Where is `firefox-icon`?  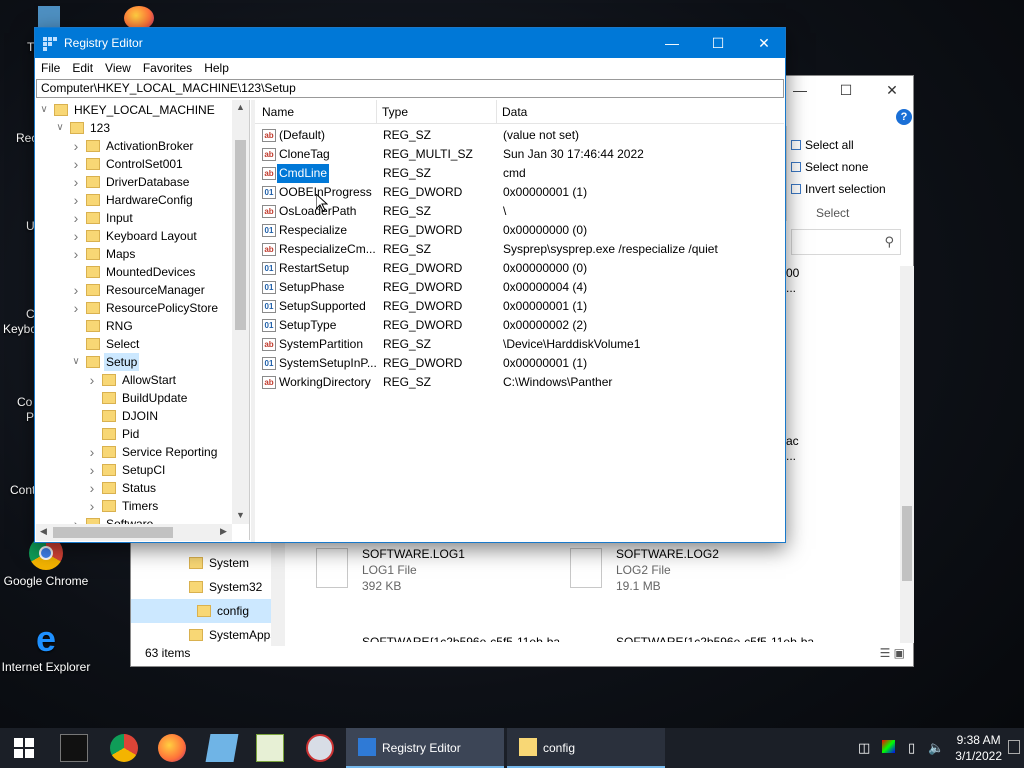
firefox-icon is located at coordinates (172, 748).